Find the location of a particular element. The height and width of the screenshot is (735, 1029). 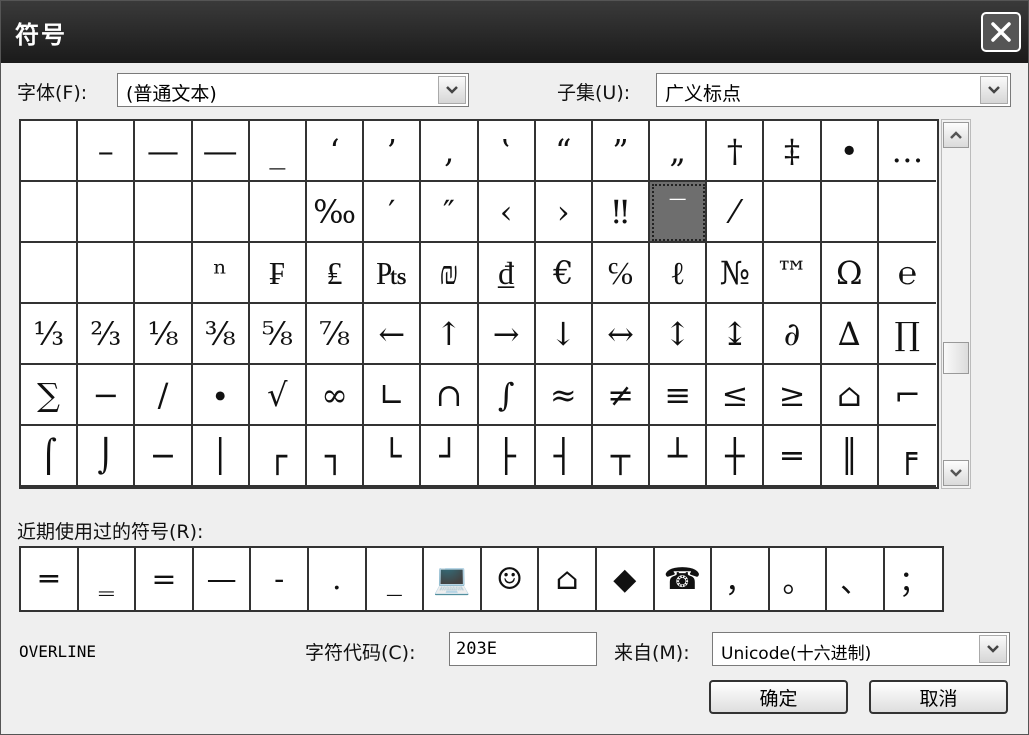

symbol-cell: ⌂ is located at coordinates (850, 395).